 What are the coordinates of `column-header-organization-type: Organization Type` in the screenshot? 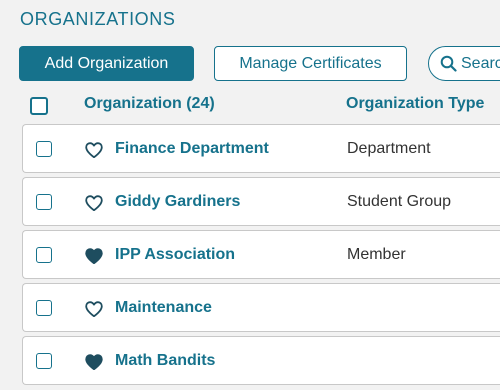 It's located at (415, 104).